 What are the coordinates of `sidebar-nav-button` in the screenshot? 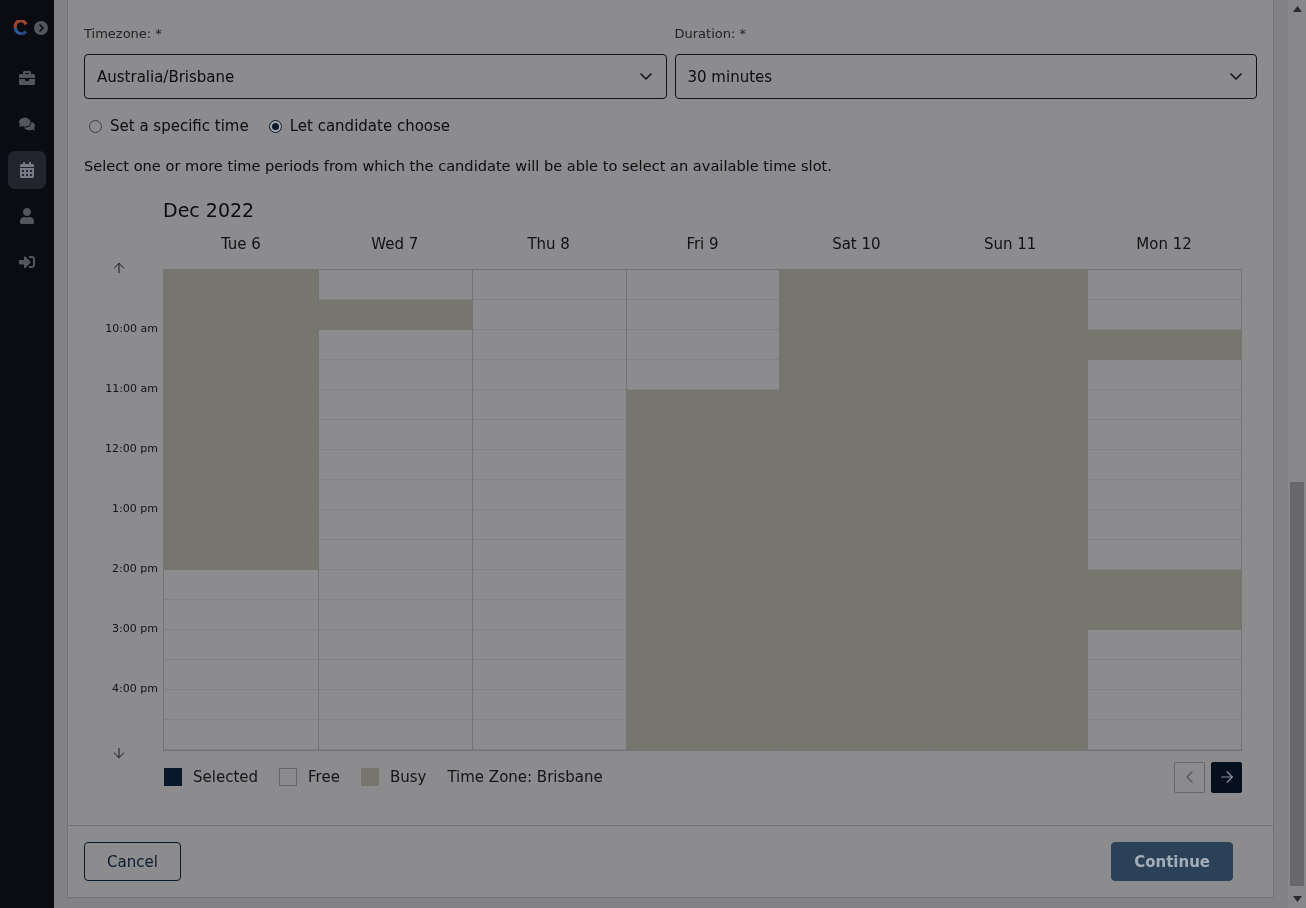 It's located at (27, 170).